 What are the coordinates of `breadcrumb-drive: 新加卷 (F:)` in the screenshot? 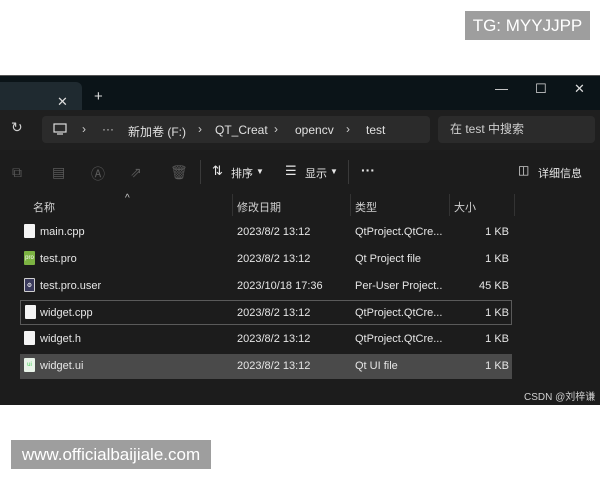 It's located at (157, 131).